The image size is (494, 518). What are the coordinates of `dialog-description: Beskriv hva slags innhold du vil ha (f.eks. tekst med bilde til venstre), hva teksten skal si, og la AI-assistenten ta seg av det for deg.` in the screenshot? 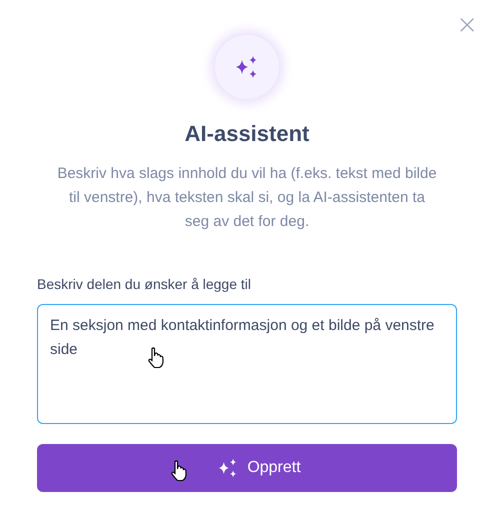 It's located at (247, 198).